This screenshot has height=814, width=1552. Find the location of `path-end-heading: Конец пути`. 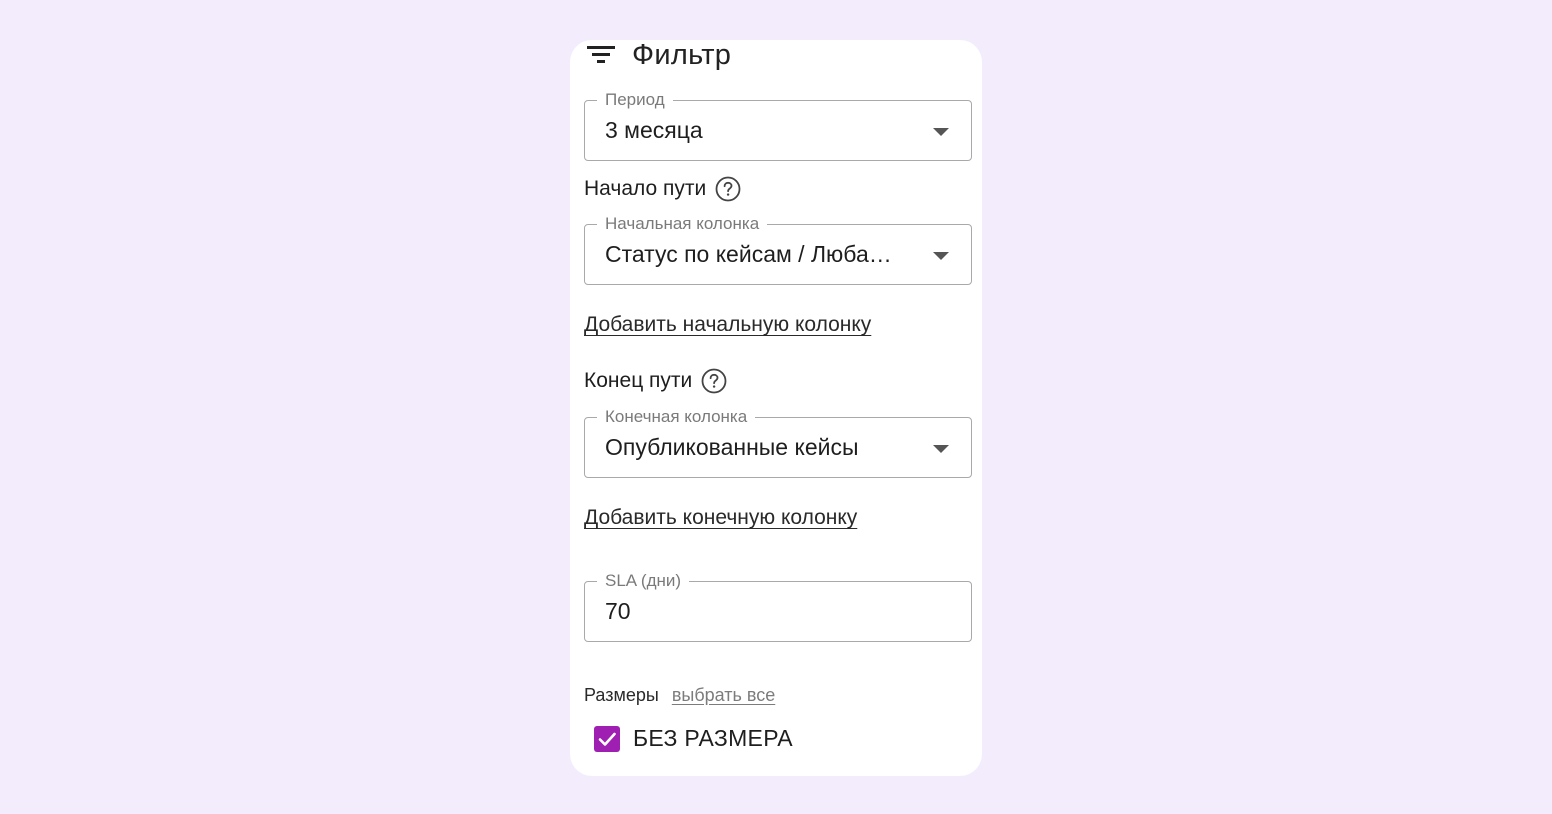

path-end-heading: Конец пути is located at coordinates (655, 381).